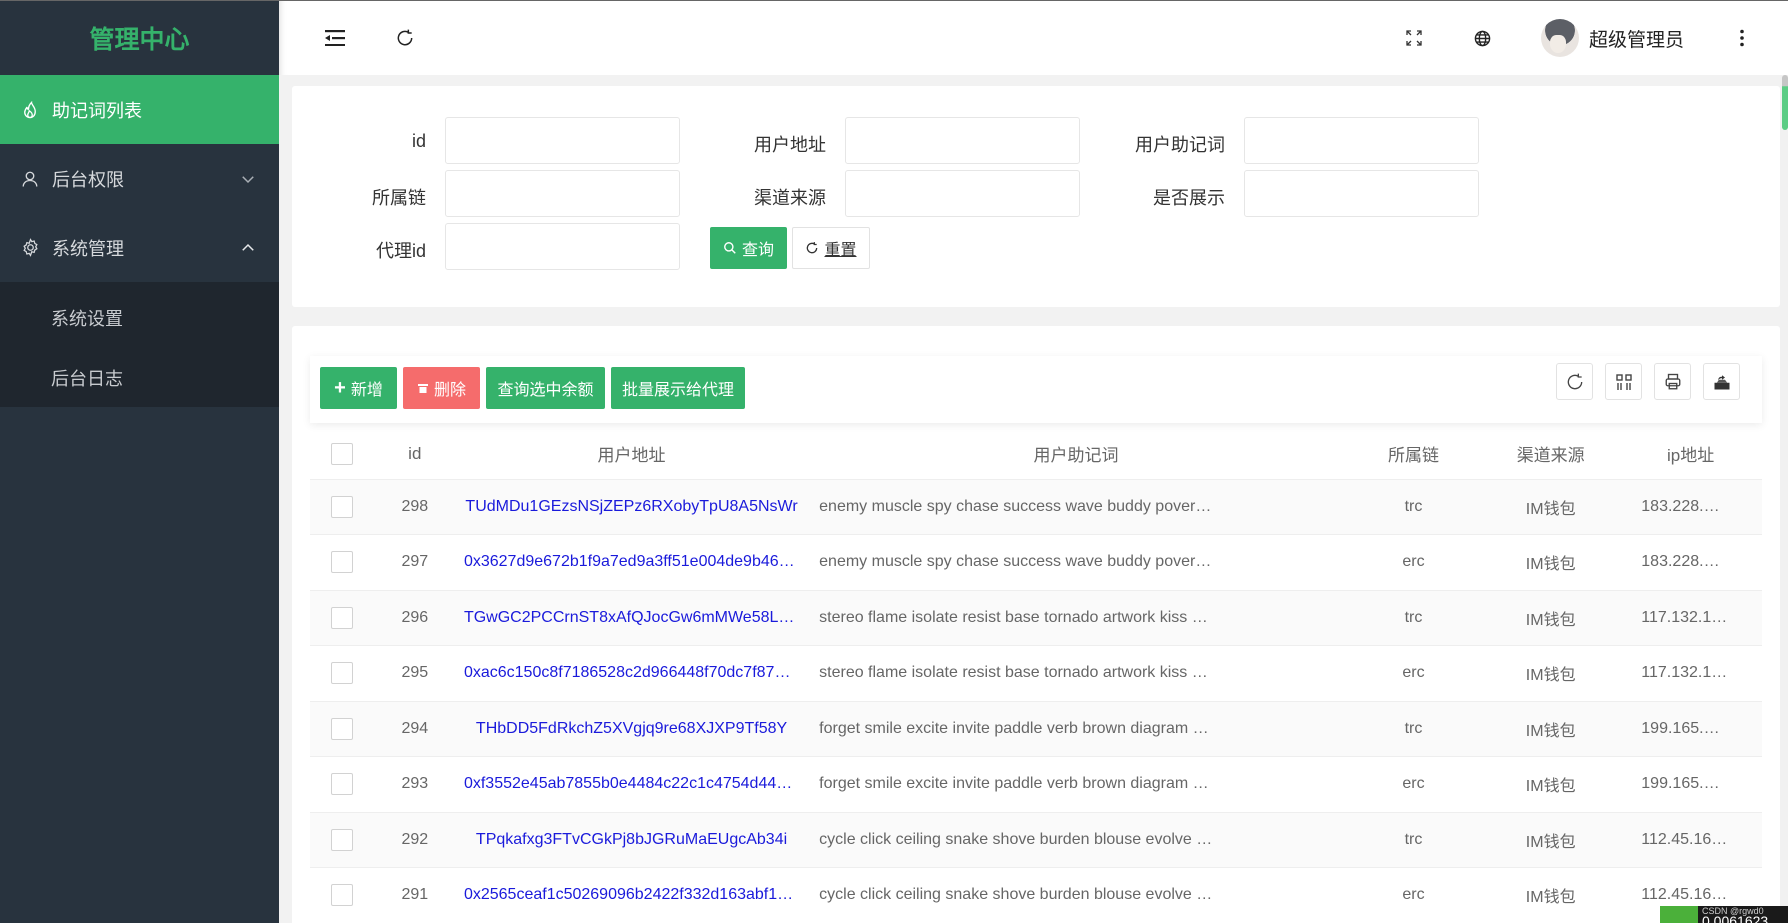 Image resolution: width=1788 pixels, height=923 pixels. I want to click on more-vertical-icon, so click(1742, 38).